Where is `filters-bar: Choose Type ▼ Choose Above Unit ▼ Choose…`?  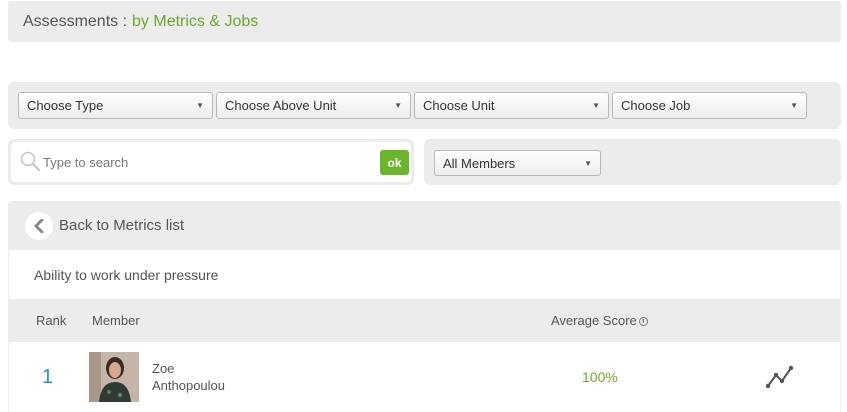
filters-bar: Choose Type ▼ Choose Above Unit ▼ Choose… is located at coordinates (424, 105).